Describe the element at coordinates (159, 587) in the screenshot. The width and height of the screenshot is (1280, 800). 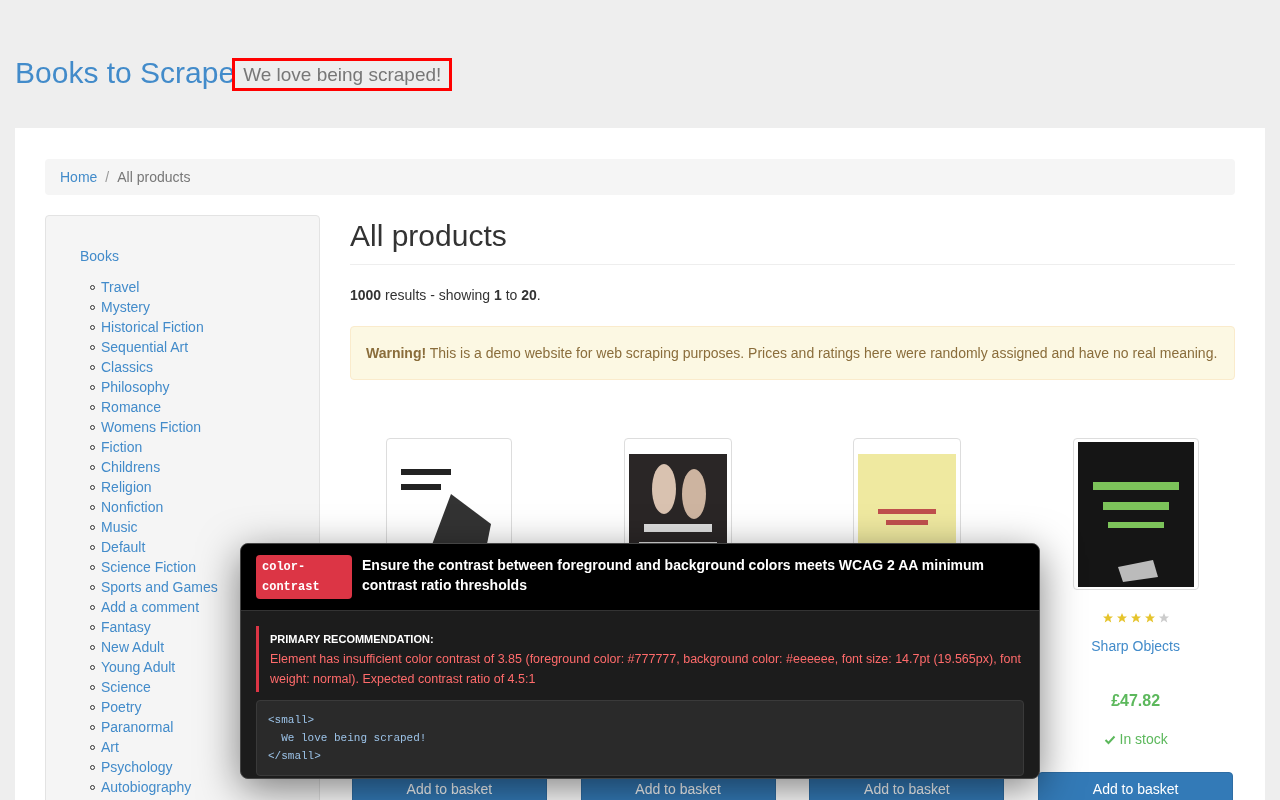
I see `category-link: Sports and Games` at that location.